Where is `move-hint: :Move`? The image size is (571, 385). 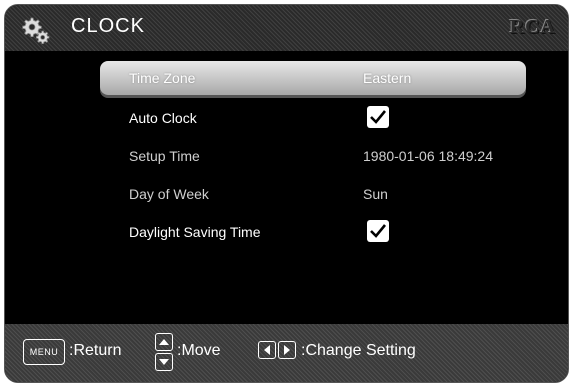
move-hint: :Move is located at coordinates (199, 350).